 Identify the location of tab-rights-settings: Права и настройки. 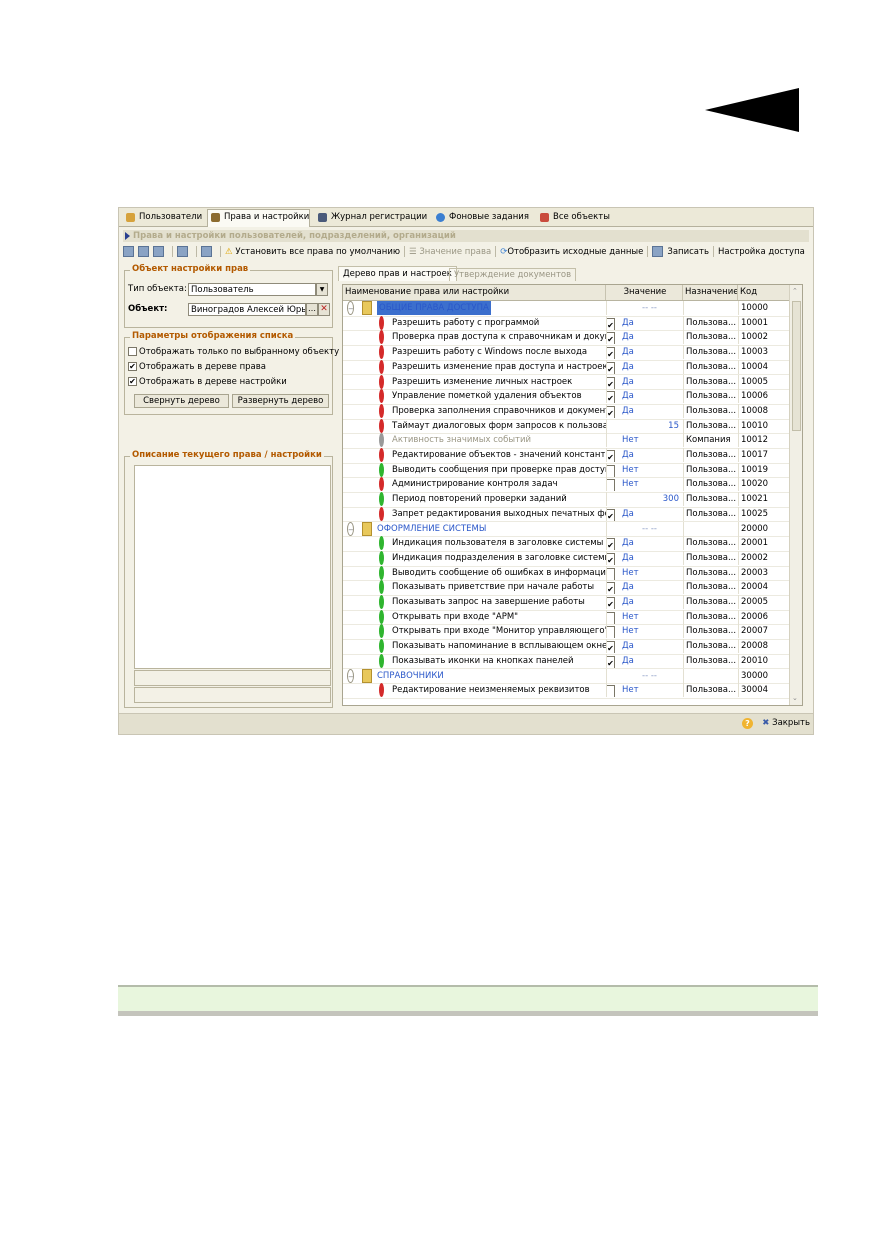
(259, 218).